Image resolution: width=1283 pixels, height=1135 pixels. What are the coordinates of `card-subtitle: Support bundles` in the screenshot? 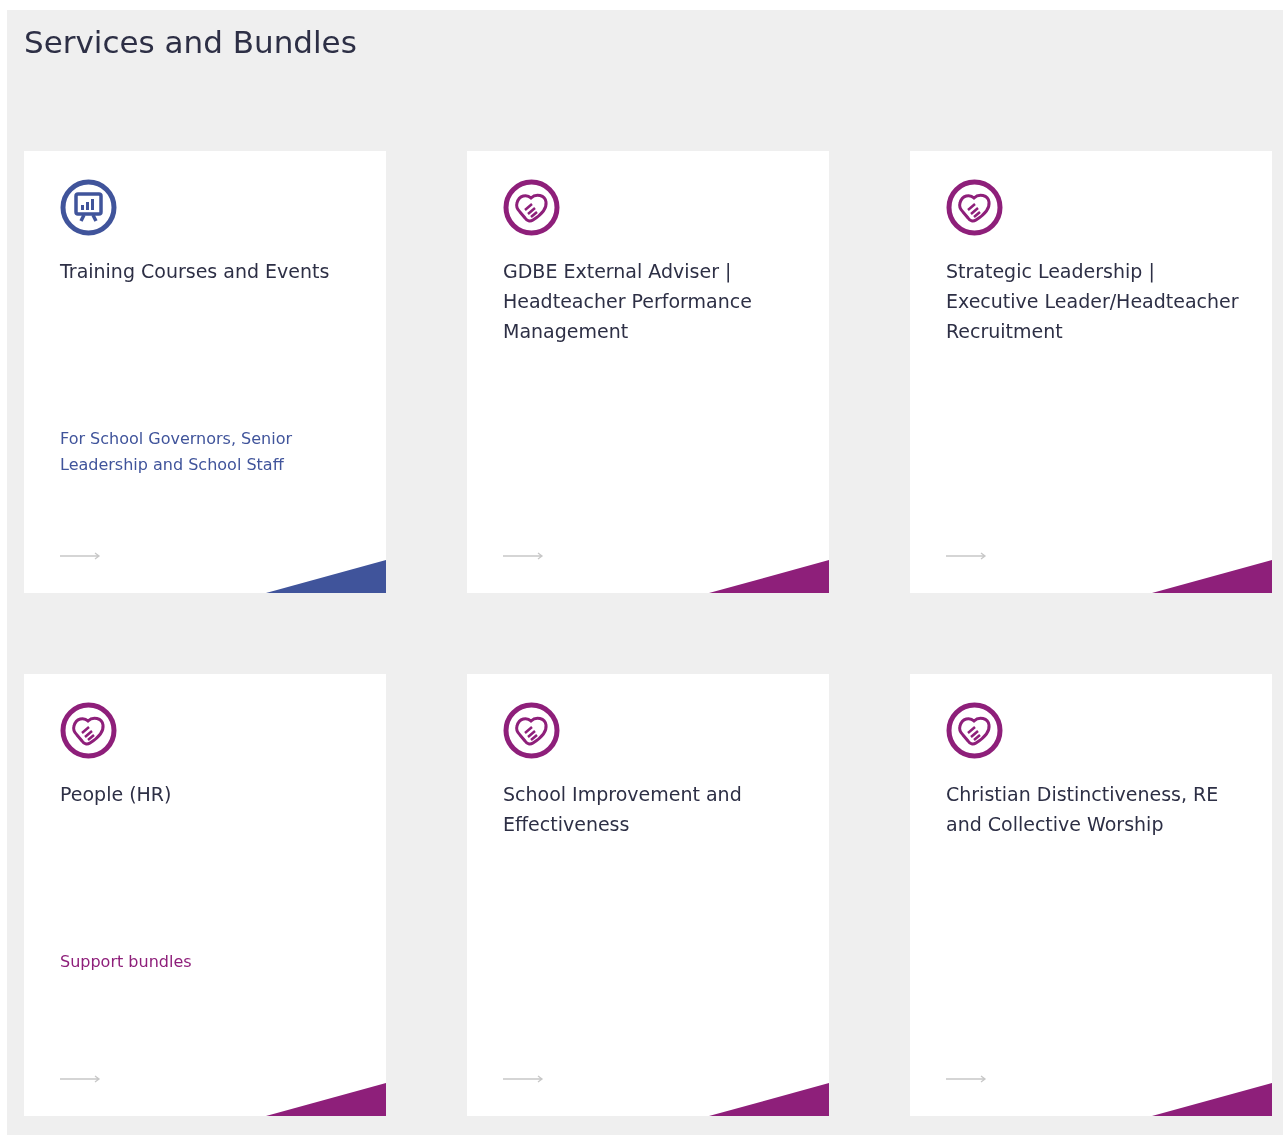 It's located at (126, 962).